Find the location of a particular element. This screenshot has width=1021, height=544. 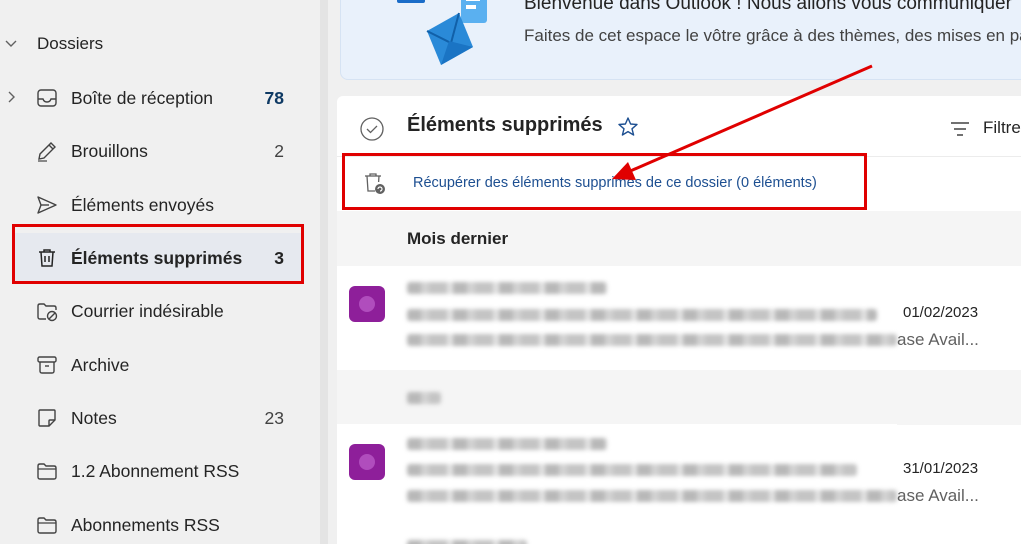

sidebar-item-rss-1-2: 1.2 Abonnement RSS is located at coordinates (158, 471).